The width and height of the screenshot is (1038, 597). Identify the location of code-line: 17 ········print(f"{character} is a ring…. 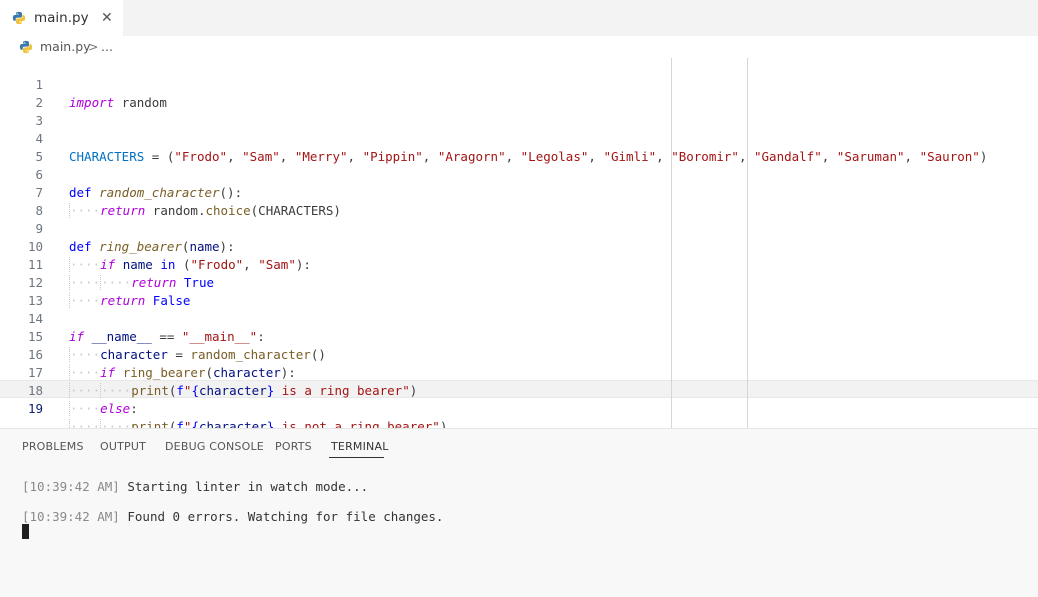
(519, 372).